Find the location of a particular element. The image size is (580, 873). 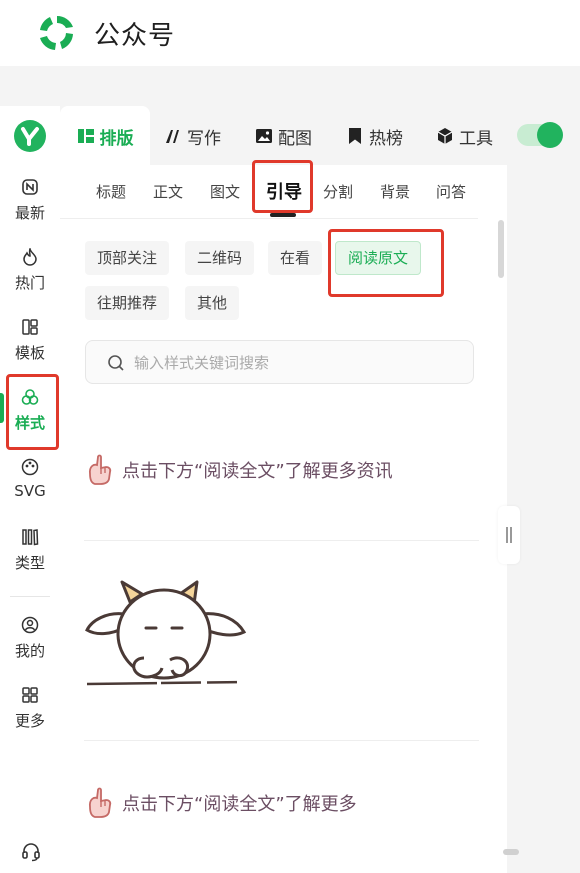

style-line: 点击下方“阅读全文”了解更多资讯 is located at coordinates (281, 470).